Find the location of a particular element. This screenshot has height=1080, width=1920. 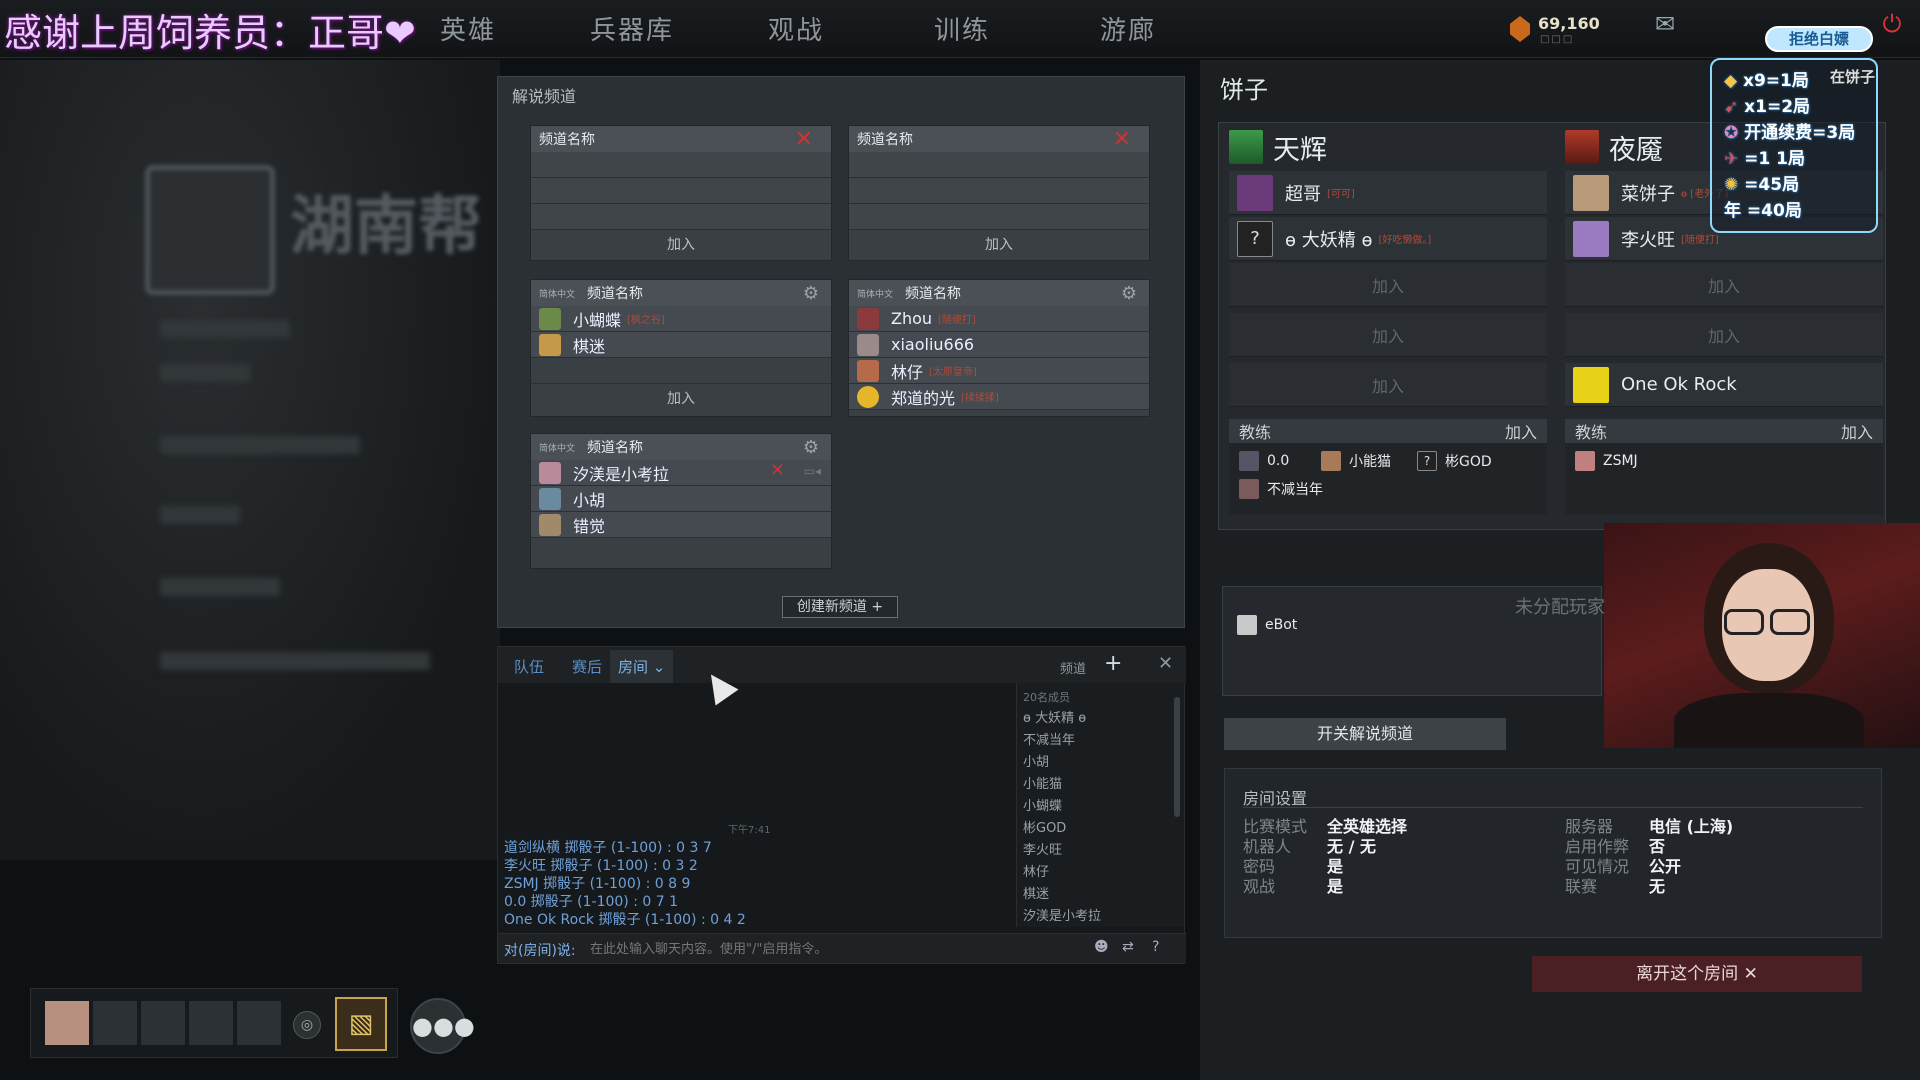

power-icon: ⏻ is located at coordinates (1892, 28).